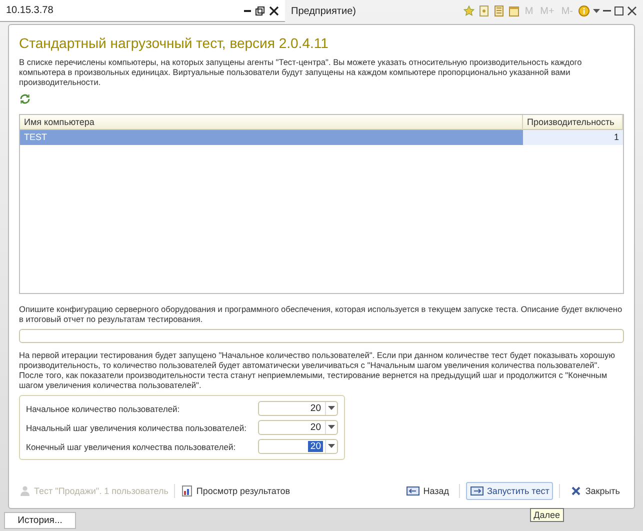 The width and height of the screenshot is (643, 531). Describe the element at coordinates (271, 137) in the screenshot. I see `table-cell: TEST` at that location.